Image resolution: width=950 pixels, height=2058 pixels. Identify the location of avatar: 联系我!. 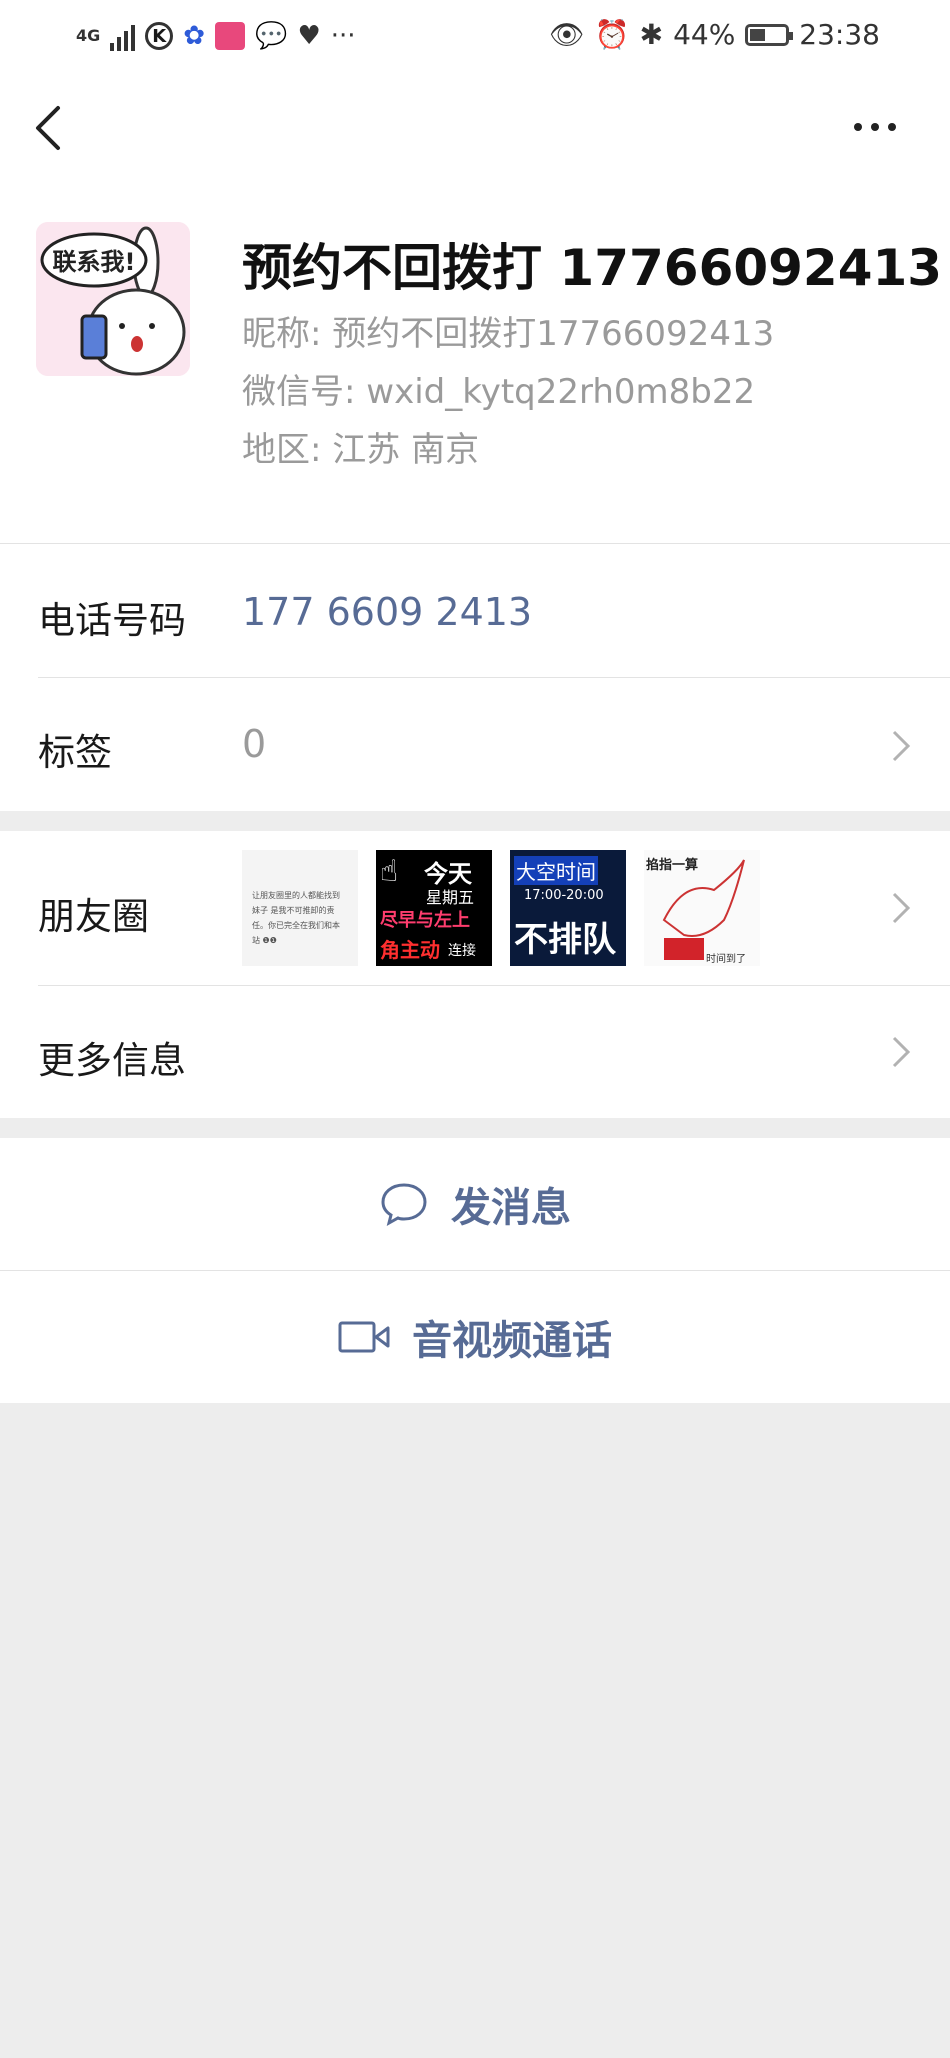
(113, 299).